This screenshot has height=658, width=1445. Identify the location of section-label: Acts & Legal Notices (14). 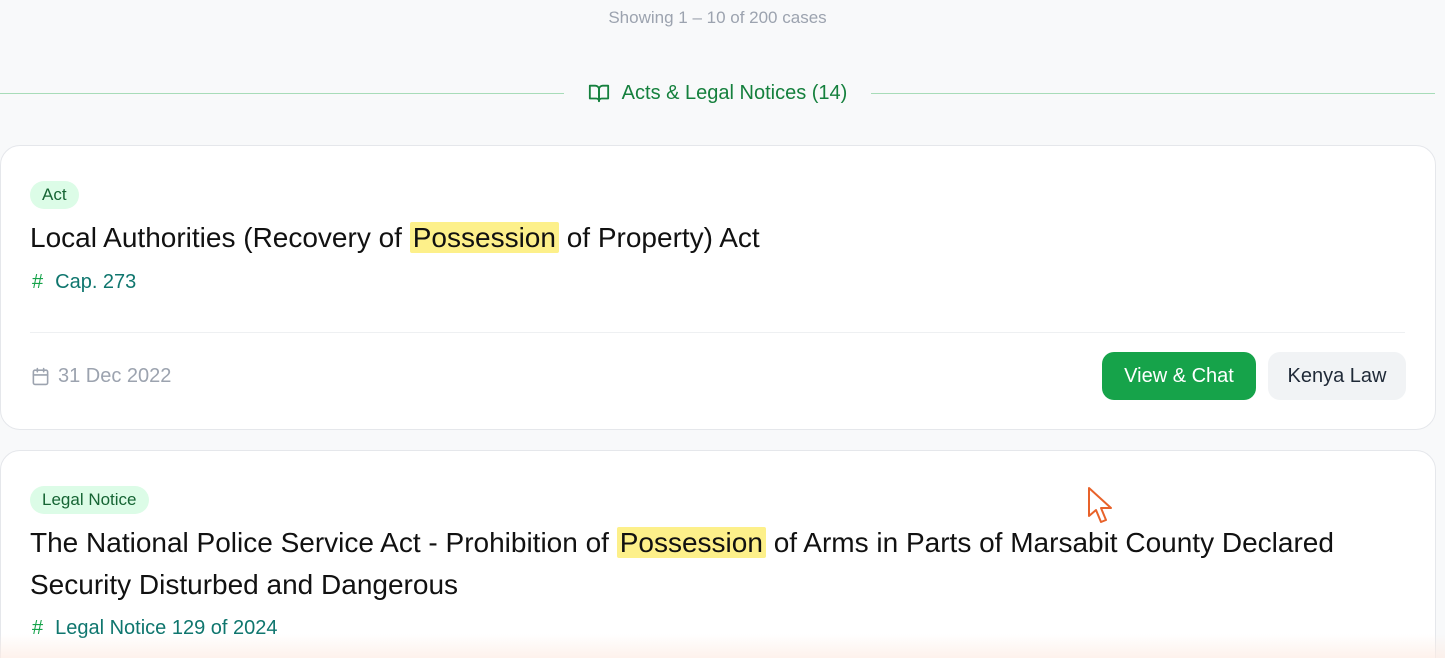
(718, 93).